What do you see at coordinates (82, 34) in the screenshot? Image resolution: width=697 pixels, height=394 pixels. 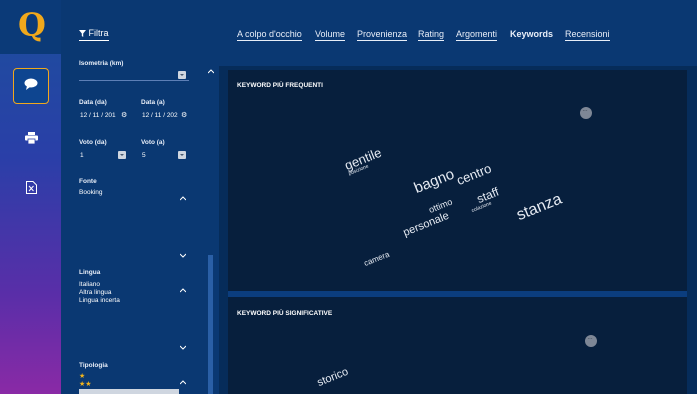 I see `funnel-icon` at bounding box center [82, 34].